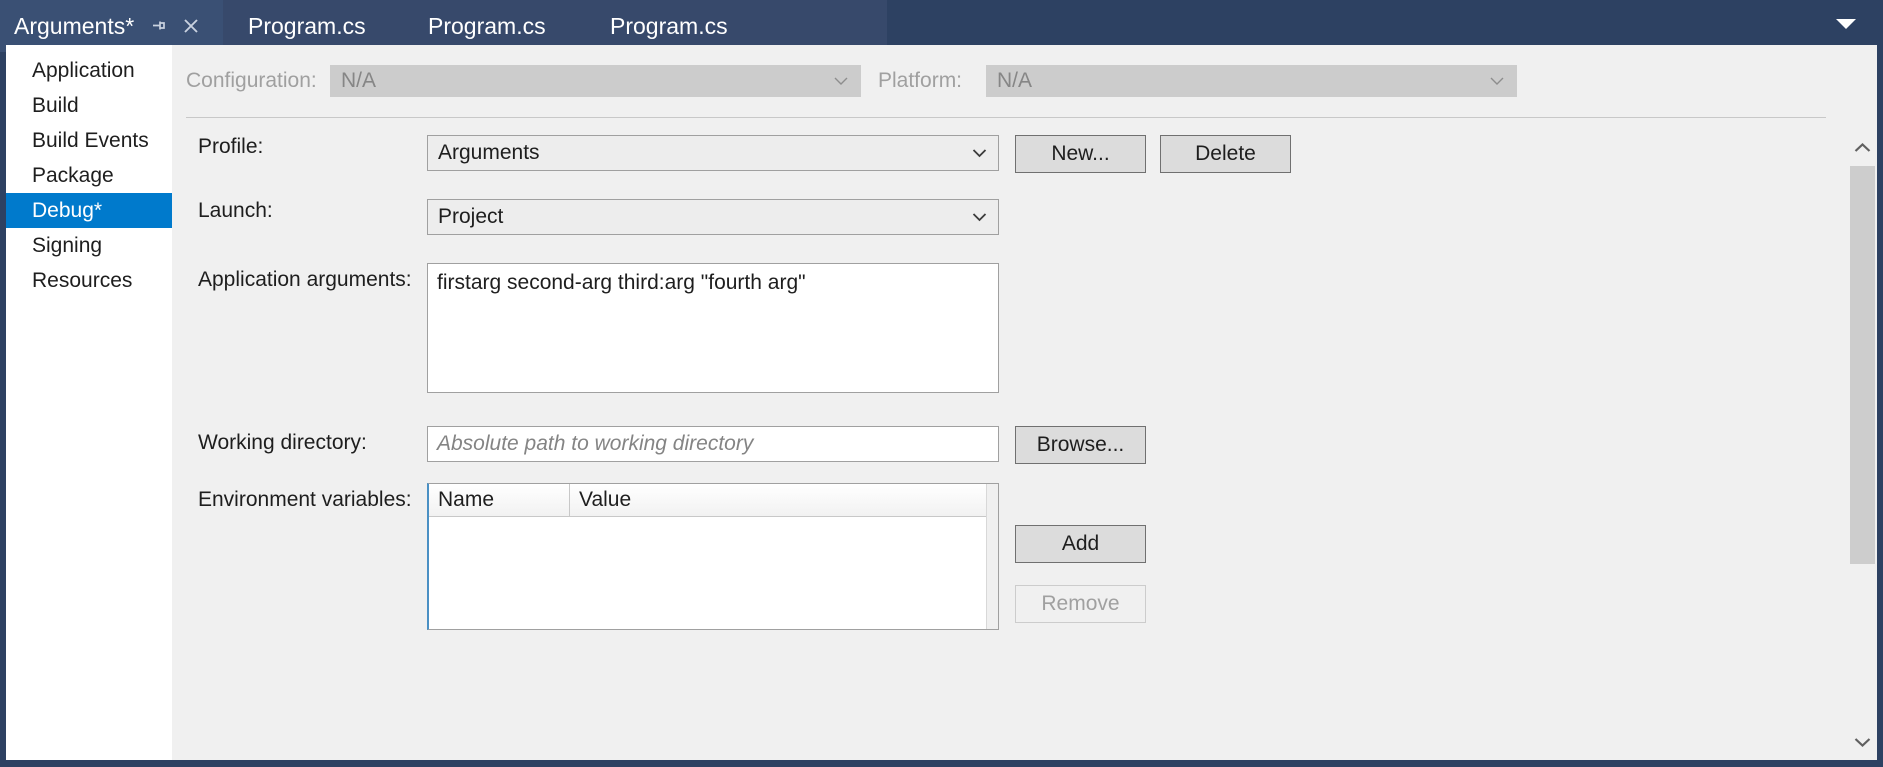  Describe the element at coordinates (992, 556) in the screenshot. I see `environment-variables-grid-scrollbar` at that location.